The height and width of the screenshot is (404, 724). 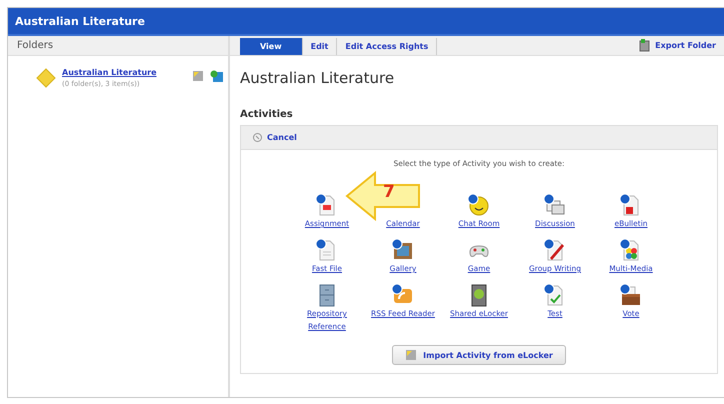 I want to click on cancel-link: Cancel, so click(x=282, y=137).